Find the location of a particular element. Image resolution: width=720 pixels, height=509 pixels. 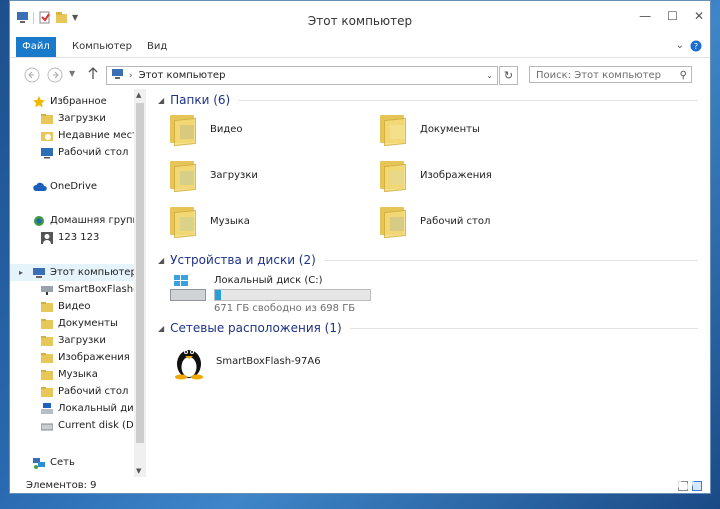

sidebar-item: Домашняя группа is located at coordinates (77, 220).